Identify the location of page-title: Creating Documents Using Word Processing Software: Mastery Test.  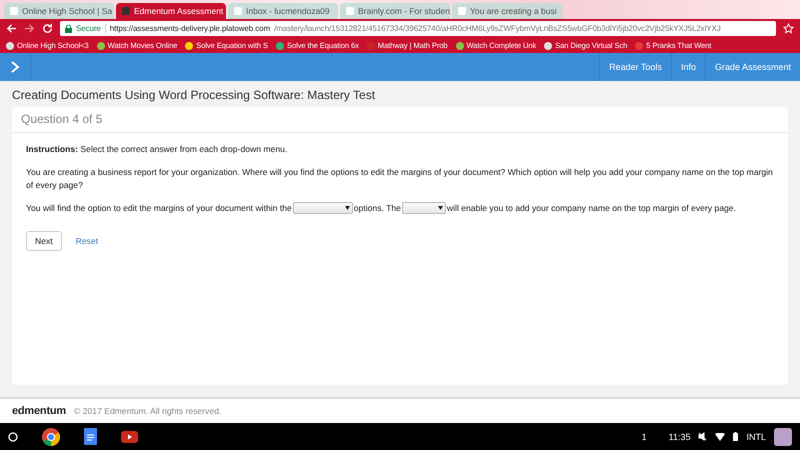
(193, 95).